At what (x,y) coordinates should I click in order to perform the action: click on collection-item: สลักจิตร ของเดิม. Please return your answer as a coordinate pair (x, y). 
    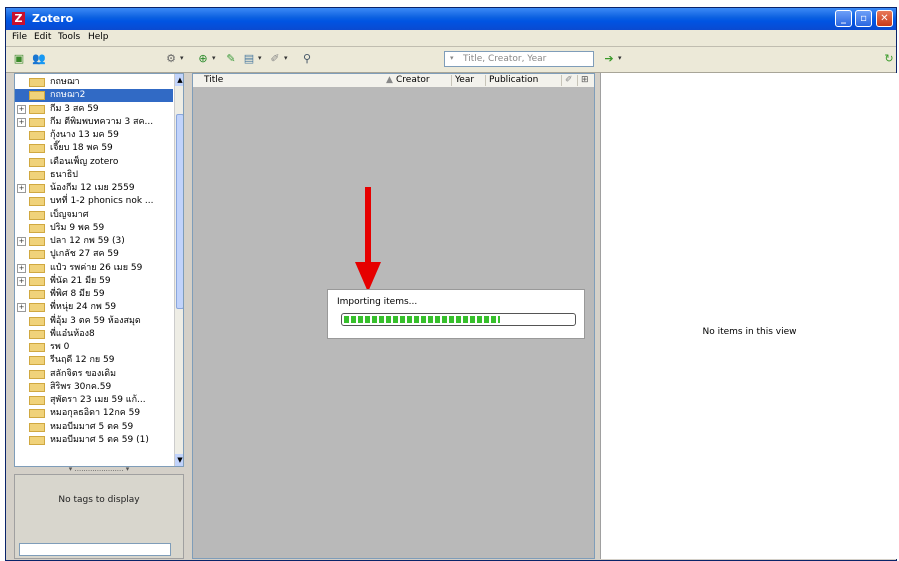
    Looking at the image, I should click on (94, 374).